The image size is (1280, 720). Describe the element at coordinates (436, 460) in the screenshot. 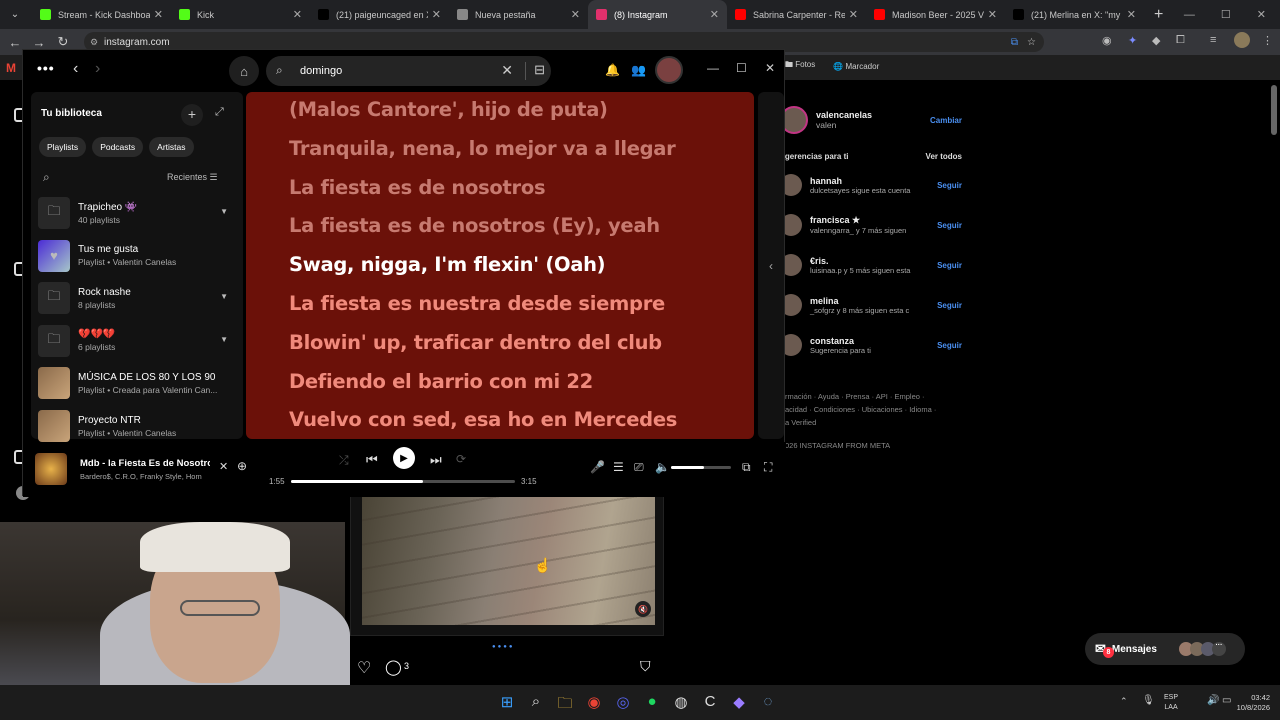

I see `next-icon: ⏭` at that location.